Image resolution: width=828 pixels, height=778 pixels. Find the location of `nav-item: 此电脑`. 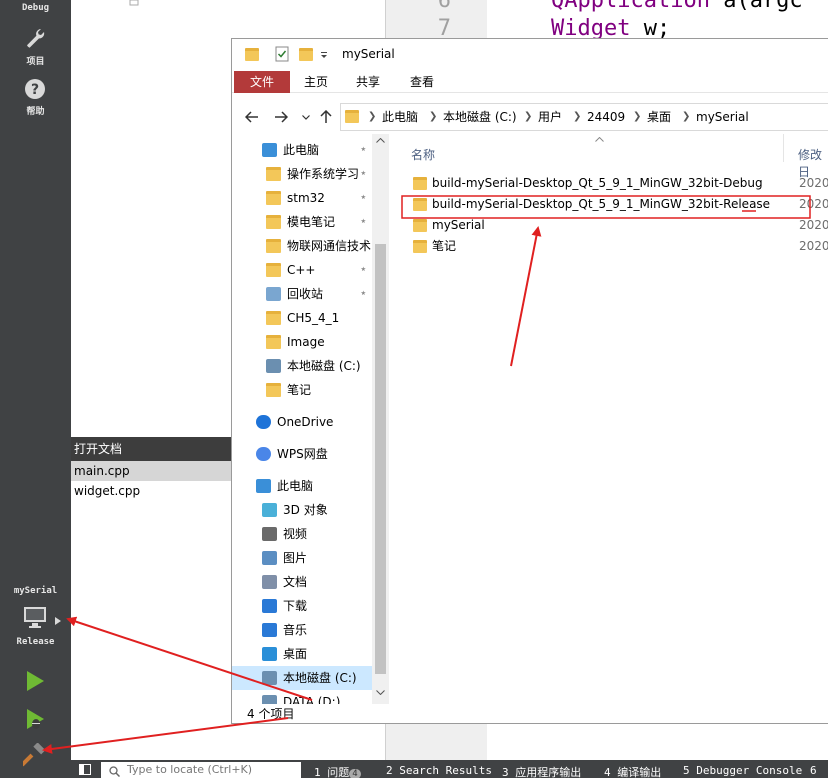

nav-item: 此电脑 is located at coordinates (302, 486).